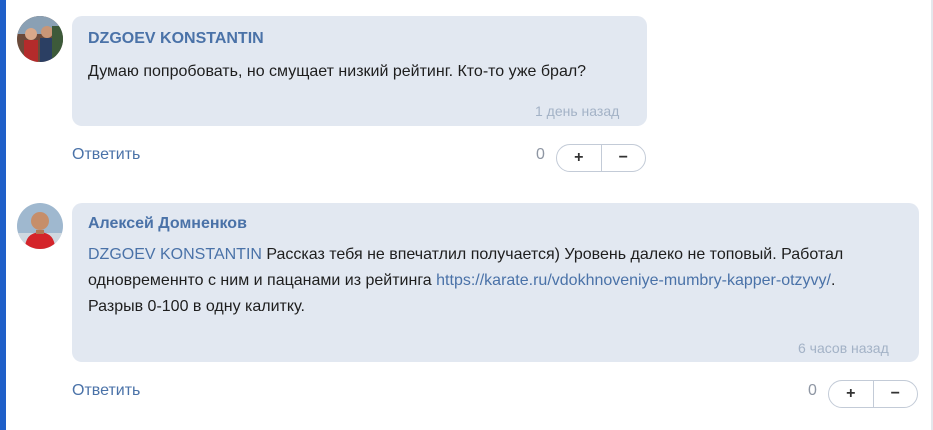 The height and width of the screenshot is (430, 933). What do you see at coordinates (843, 348) in the screenshot?
I see `comment-time: 6 часов назад` at bounding box center [843, 348].